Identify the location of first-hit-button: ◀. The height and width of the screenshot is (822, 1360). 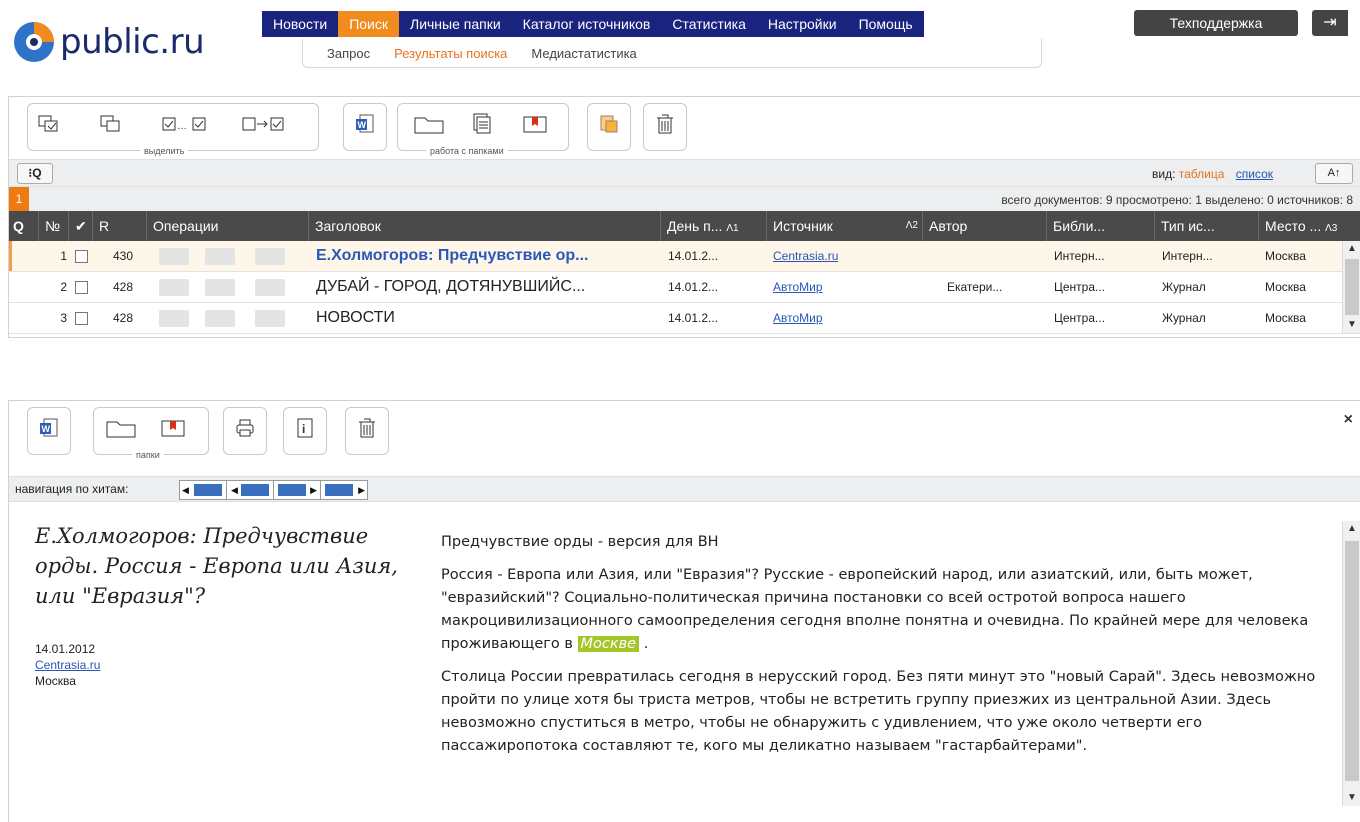
(203, 490).